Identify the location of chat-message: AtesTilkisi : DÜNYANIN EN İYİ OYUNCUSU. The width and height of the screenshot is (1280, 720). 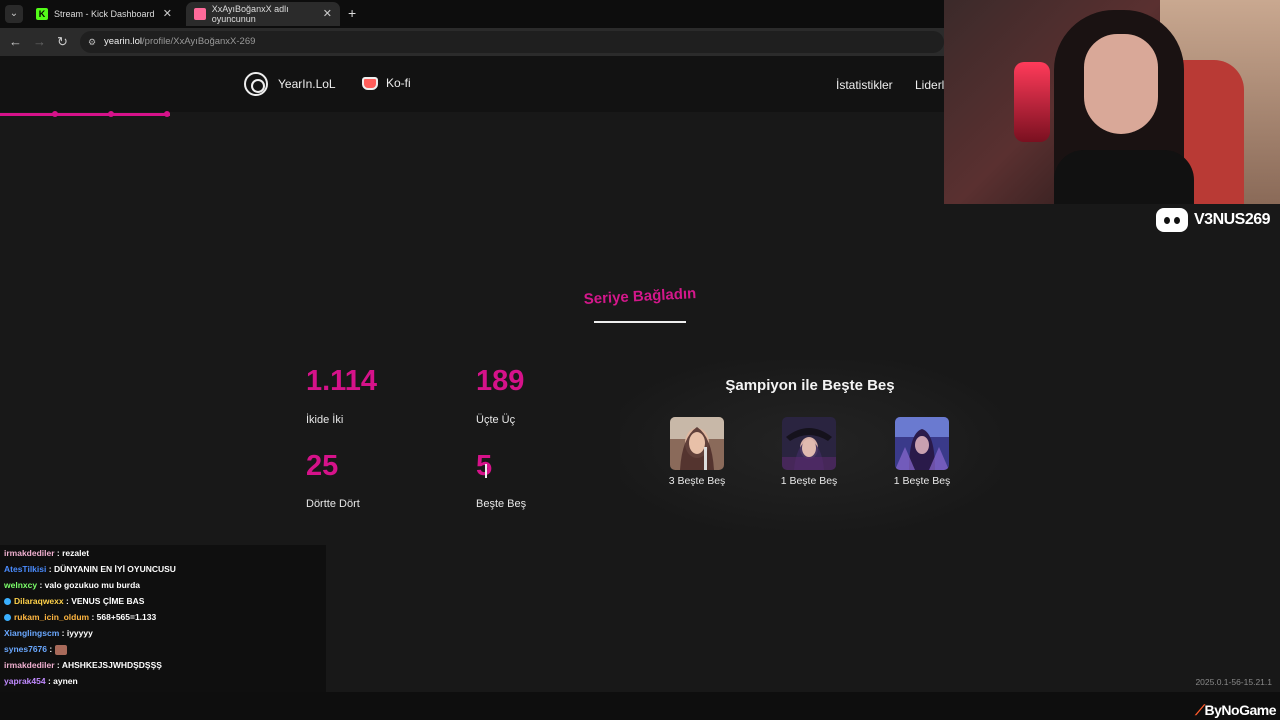
(90, 569).